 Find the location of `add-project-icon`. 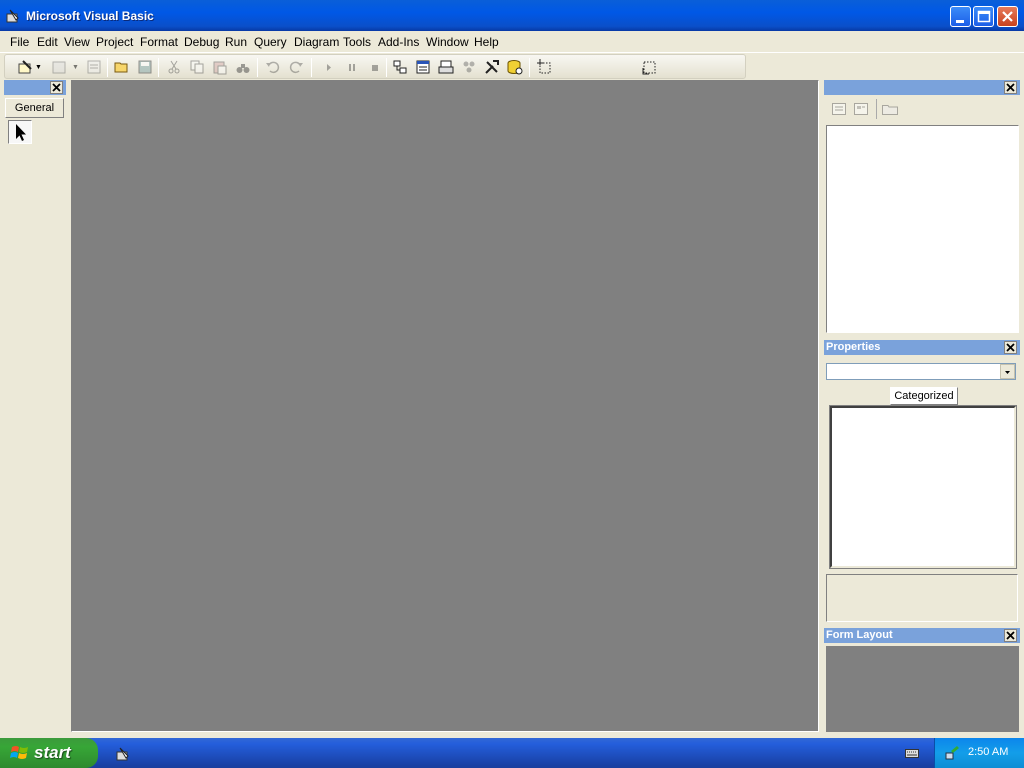

add-project-icon is located at coordinates (25, 67).